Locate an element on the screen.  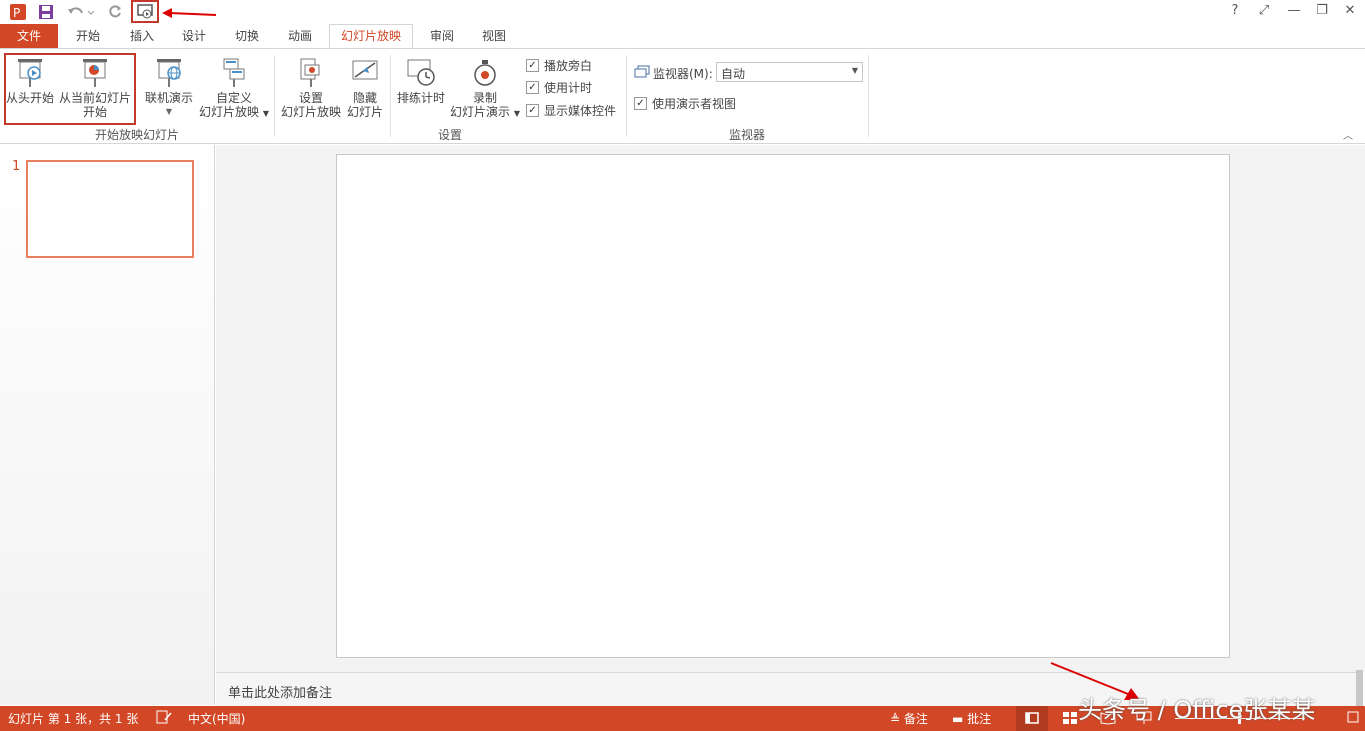
record-slideshow-label-2: 幻灯片演示 ▼ is located at coordinates (485, 112).